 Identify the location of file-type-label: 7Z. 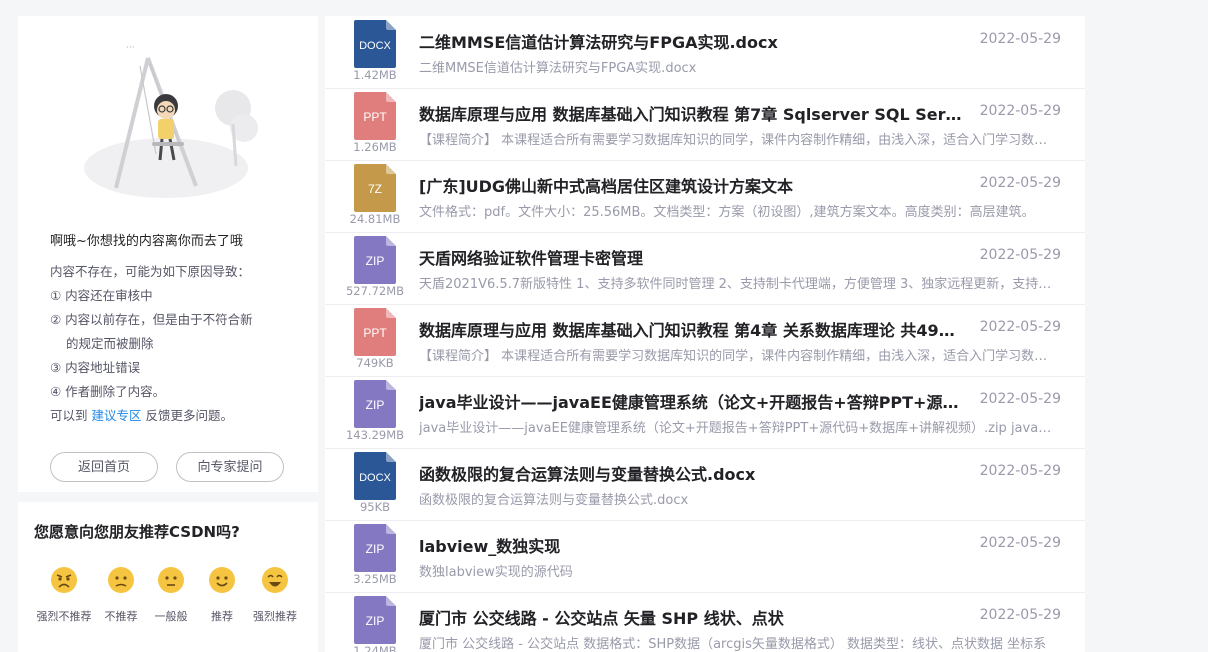
(375, 189).